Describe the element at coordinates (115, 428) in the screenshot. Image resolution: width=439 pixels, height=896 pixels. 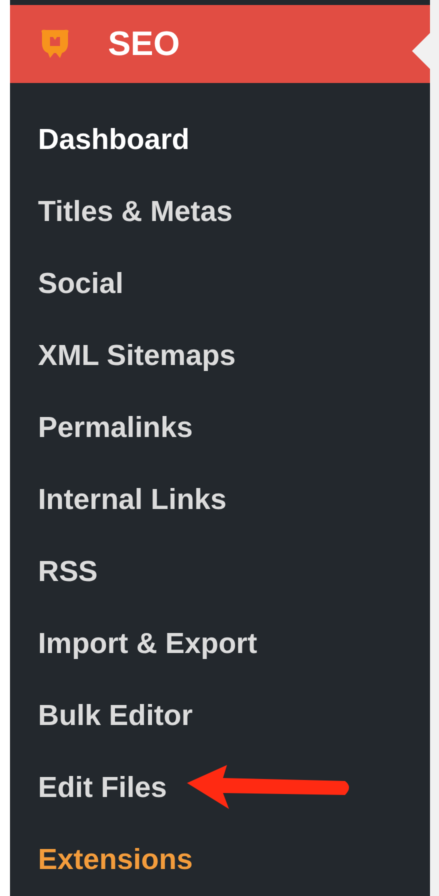
I see `menu-item: Permalinks` at that location.